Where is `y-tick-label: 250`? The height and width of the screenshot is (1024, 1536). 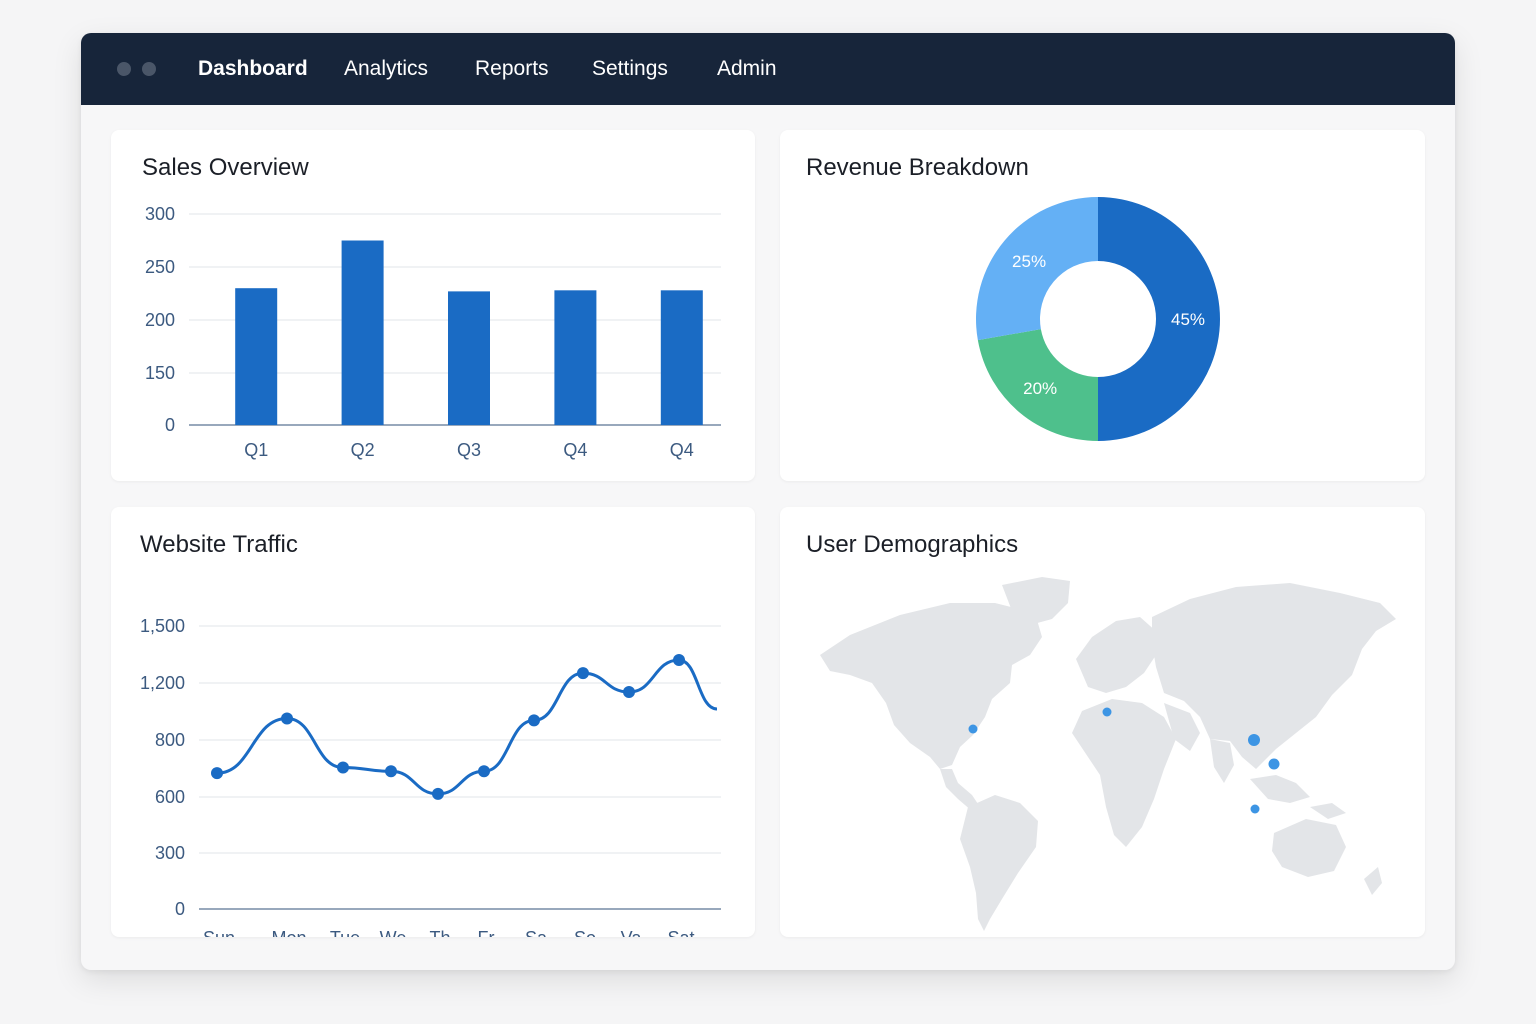
y-tick-label: 250 is located at coordinates (160, 267).